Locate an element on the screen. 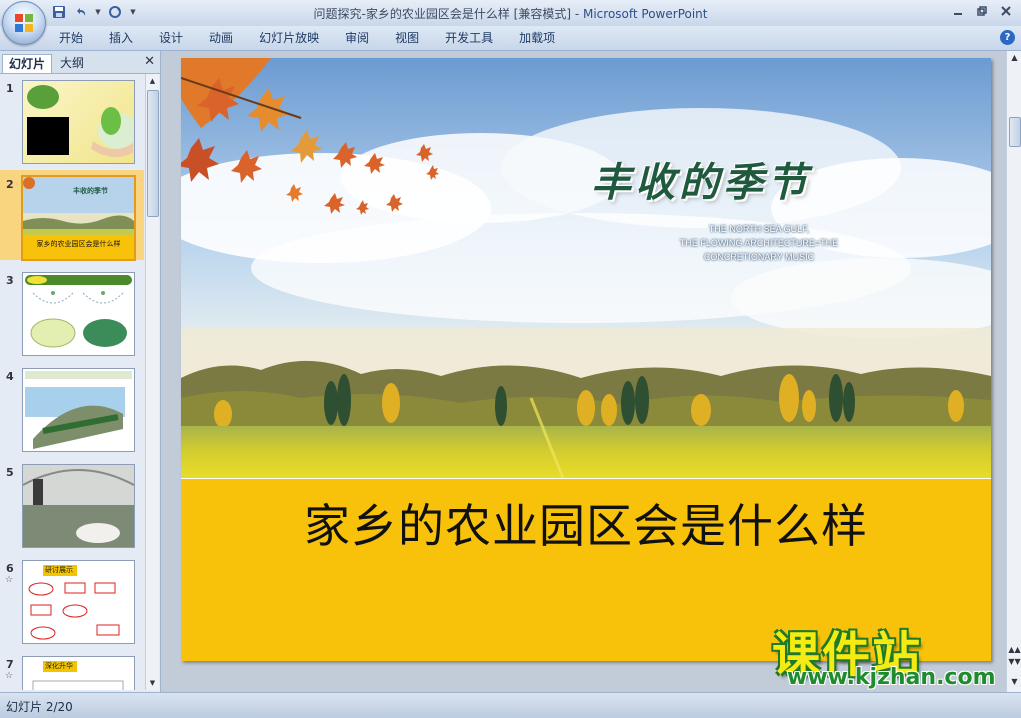 This screenshot has height=718, width=1021. thumbnail-item: 7 ☆ 深化升华 is located at coordinates (72, 670).